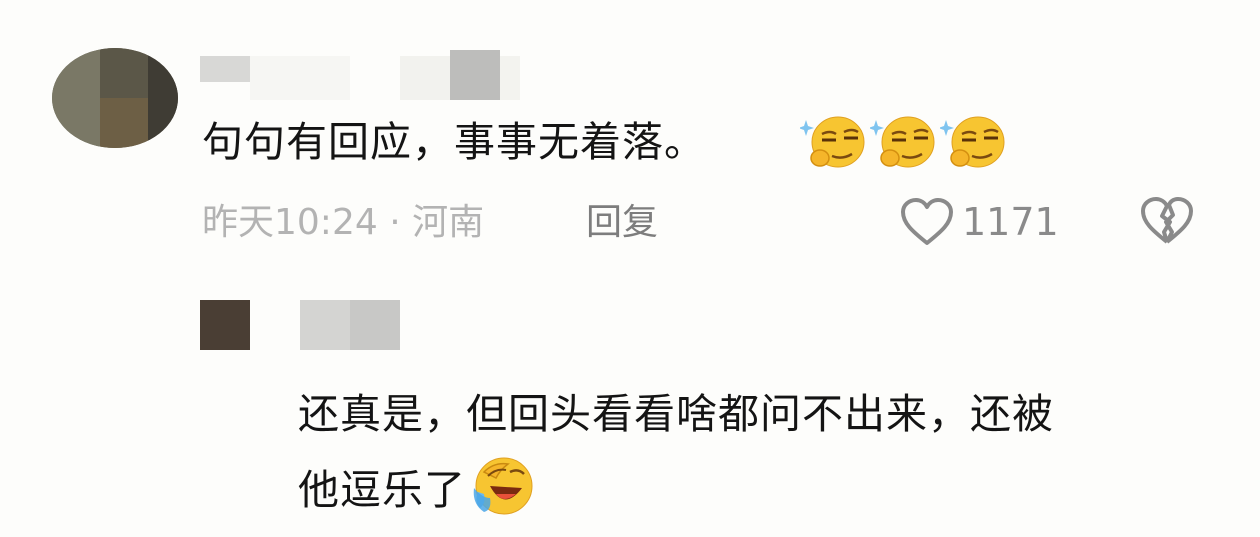 This screenshot has height=537, width=1260. What do you see at coordinates (454, 142) in the screenshot?
I see `comment-text: 句句有回应，事事无着落。` at bounding box center [454, 142].